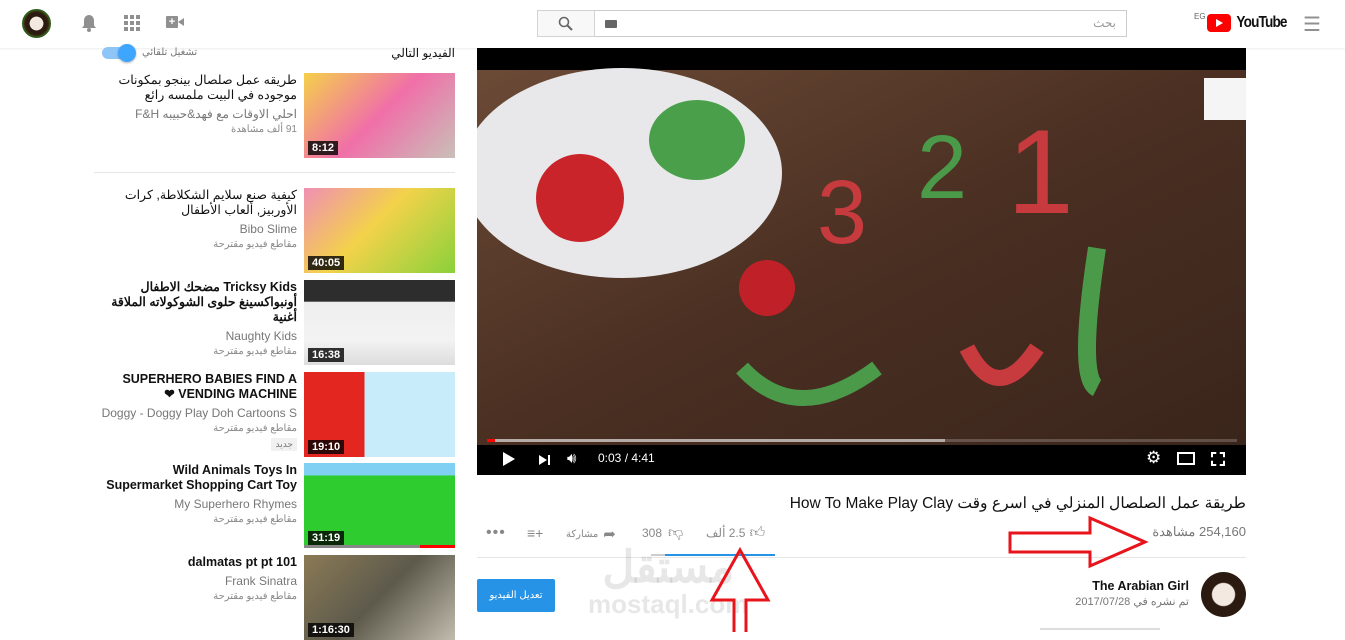 This screenshot has height=640, width=1345. Describe the element at coordinates (1100, 629) in the screenshot. I see `description-snippet` at that location.